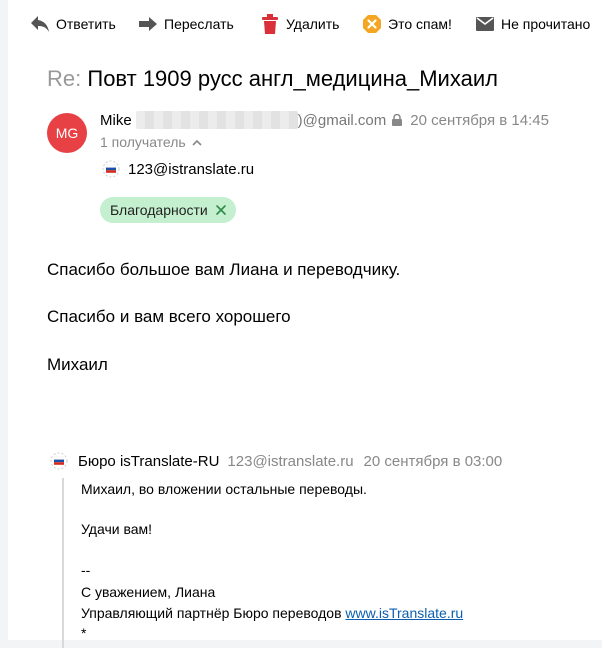  Describe the element at coordinates (148, 461) in the screenshot. I see `quoted-sender-name: Бюро isTranslate-RU` at that location.